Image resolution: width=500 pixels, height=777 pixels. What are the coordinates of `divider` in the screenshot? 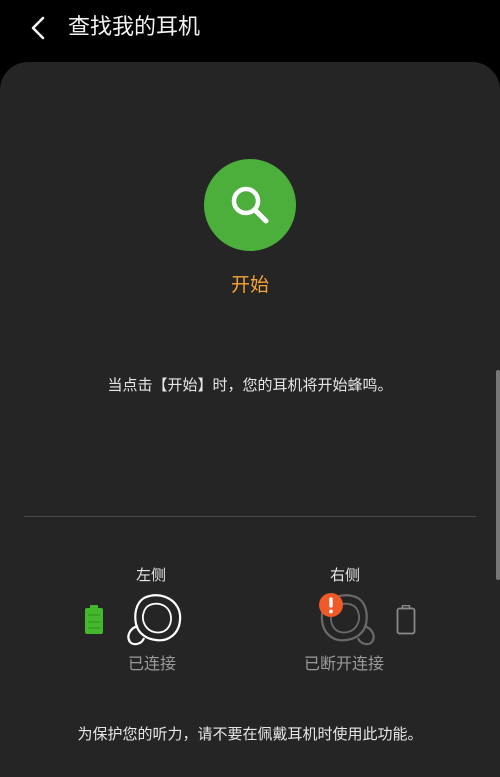 It's located at (250, 516).